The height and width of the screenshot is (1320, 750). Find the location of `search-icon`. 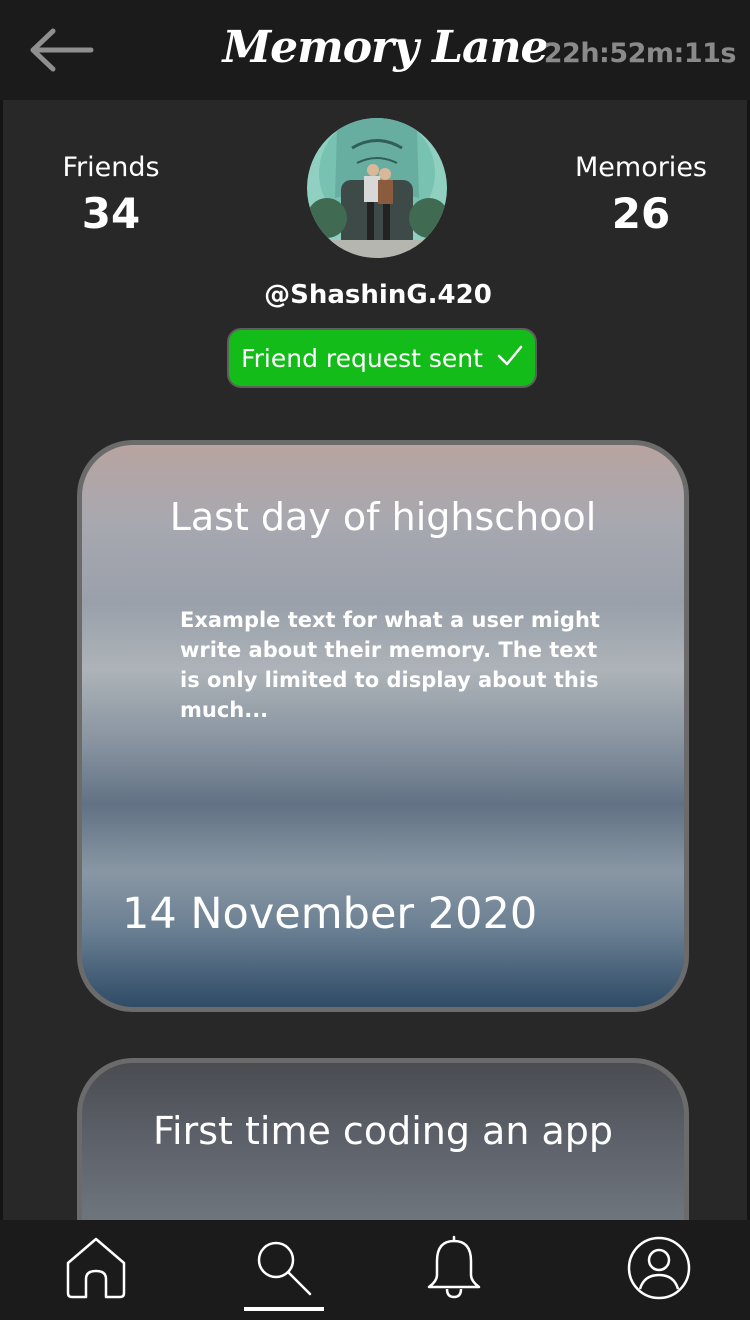

search-icon is located at coordinates (284, 1270).